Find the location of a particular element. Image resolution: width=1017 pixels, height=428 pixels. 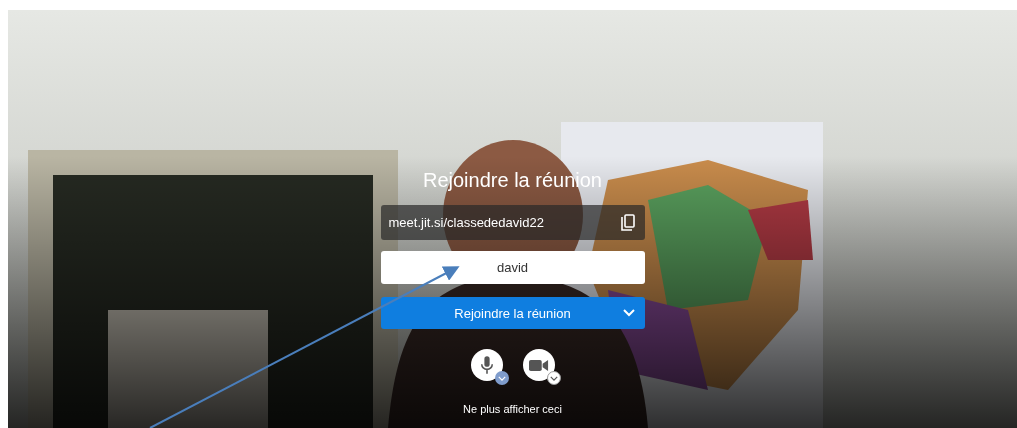

microphone-icon is located at coordinates (486, 365).